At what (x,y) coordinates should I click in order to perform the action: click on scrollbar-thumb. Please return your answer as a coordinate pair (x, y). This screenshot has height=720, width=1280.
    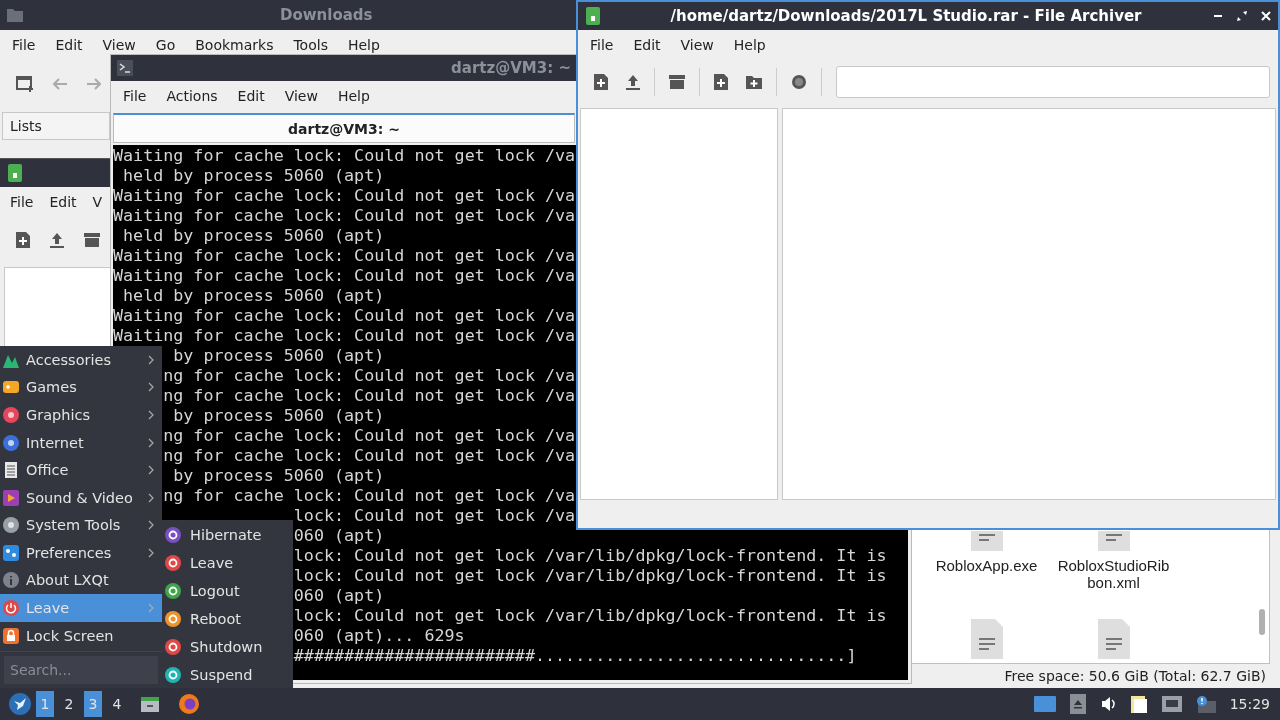
    Looking at the image, I should click on (1262, 622).